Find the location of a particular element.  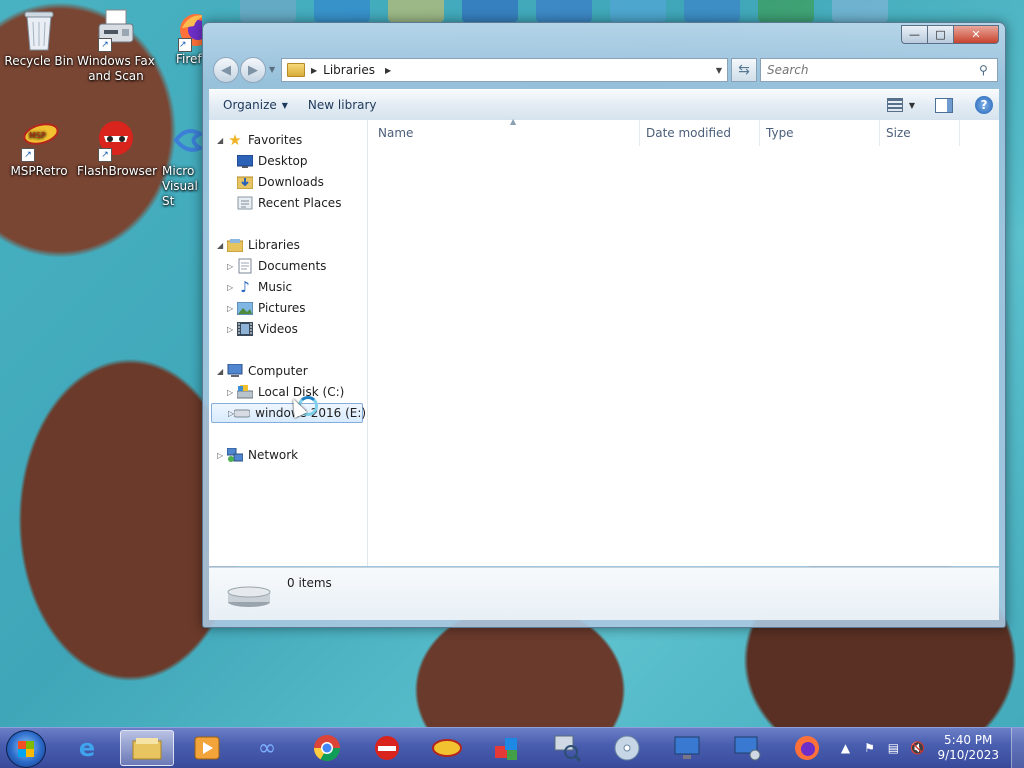

network-icon is located at coordinates (235, 455).